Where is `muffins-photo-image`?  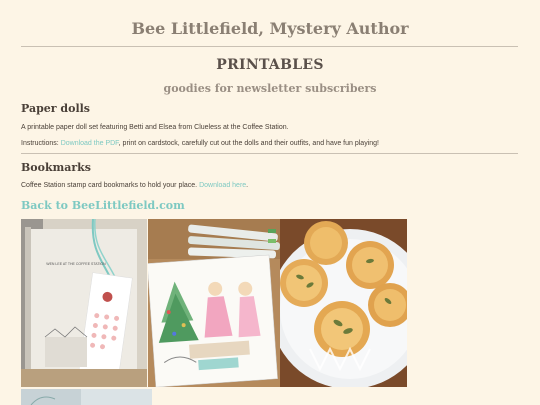
muffins-photo-image is located at coordinates (343, 303).